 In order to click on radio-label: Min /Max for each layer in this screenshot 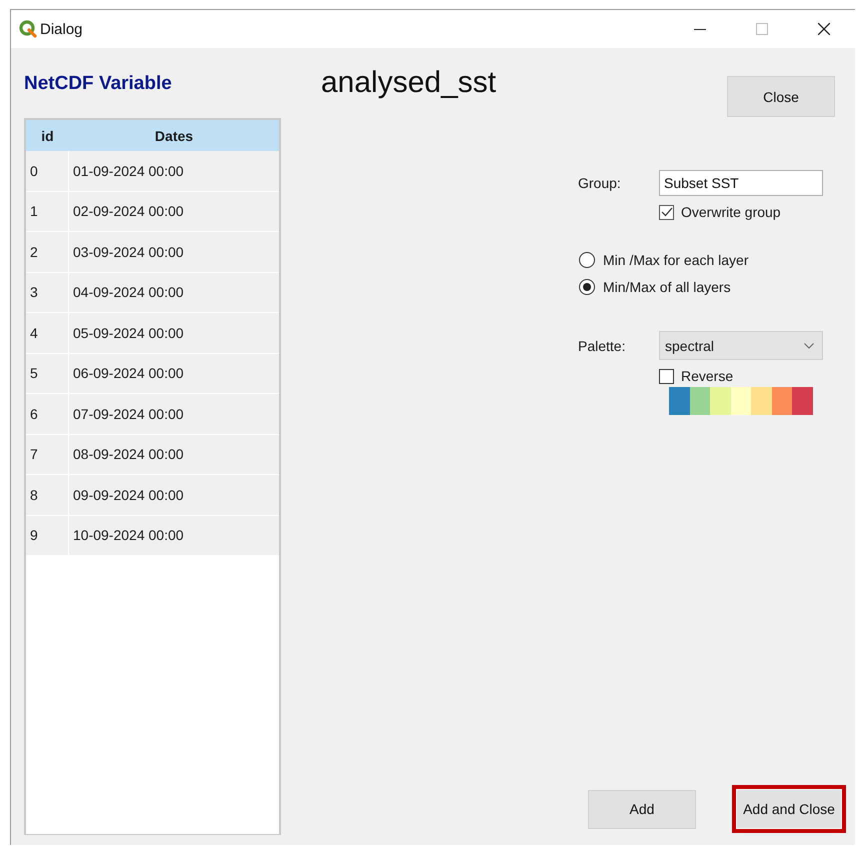, I will do `click(675, 260)`.